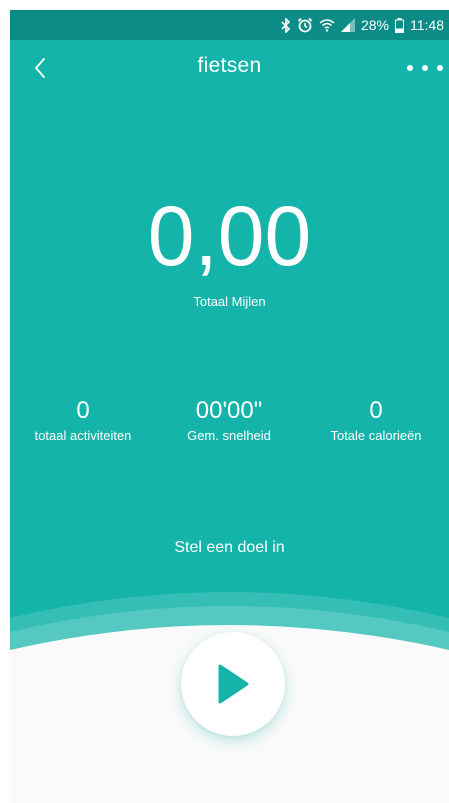 The image size is (449, 803). I want to click on battery-icon, so click(399, 25).